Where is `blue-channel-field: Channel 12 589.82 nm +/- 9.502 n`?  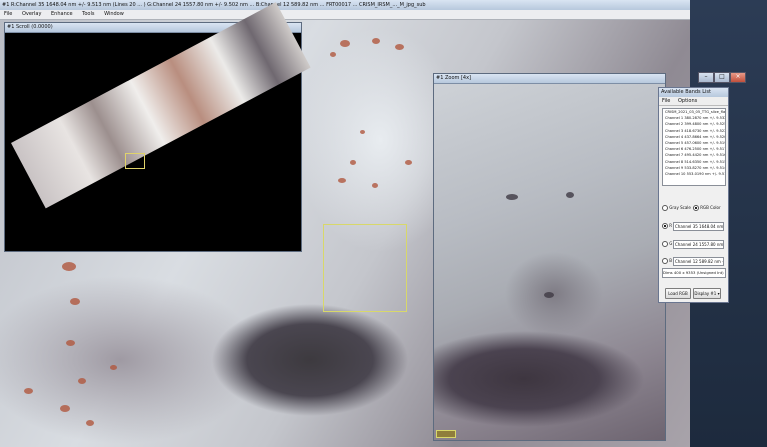 blue-channel-field: Channel 12 589.82 nm +/- 9.502 n is located at coordinates (698, 261).